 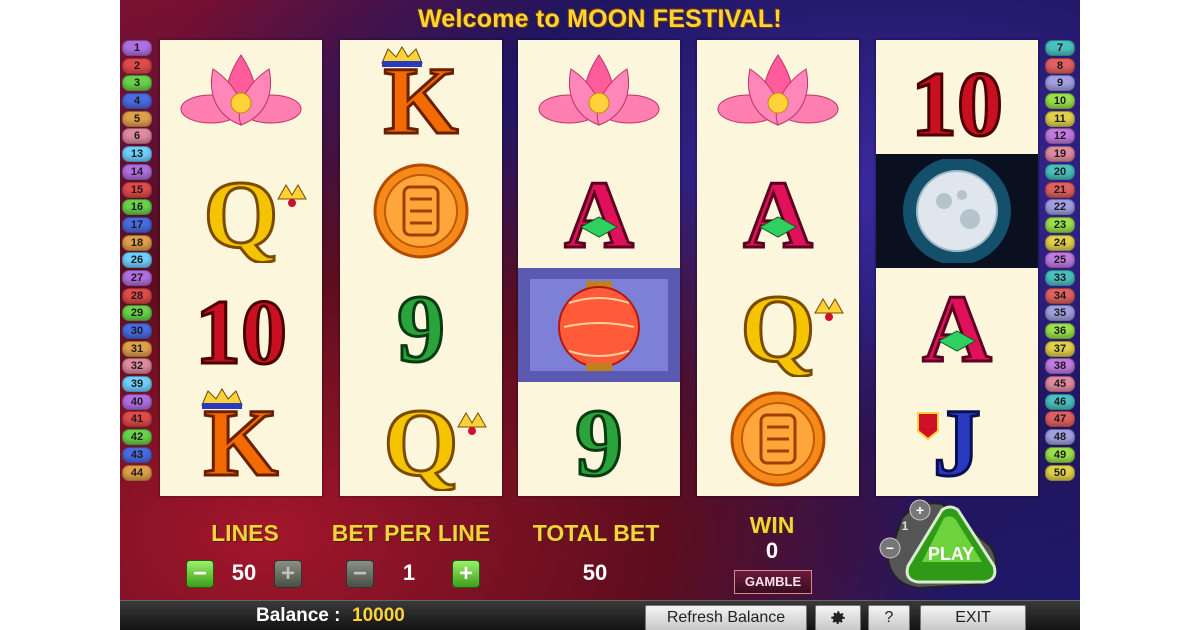 What do you see at coordinates (600, 19) in the screenshot?
I see `game-title: Welcome to MOON FESTIVAL!` at bounding box center [600, 19].